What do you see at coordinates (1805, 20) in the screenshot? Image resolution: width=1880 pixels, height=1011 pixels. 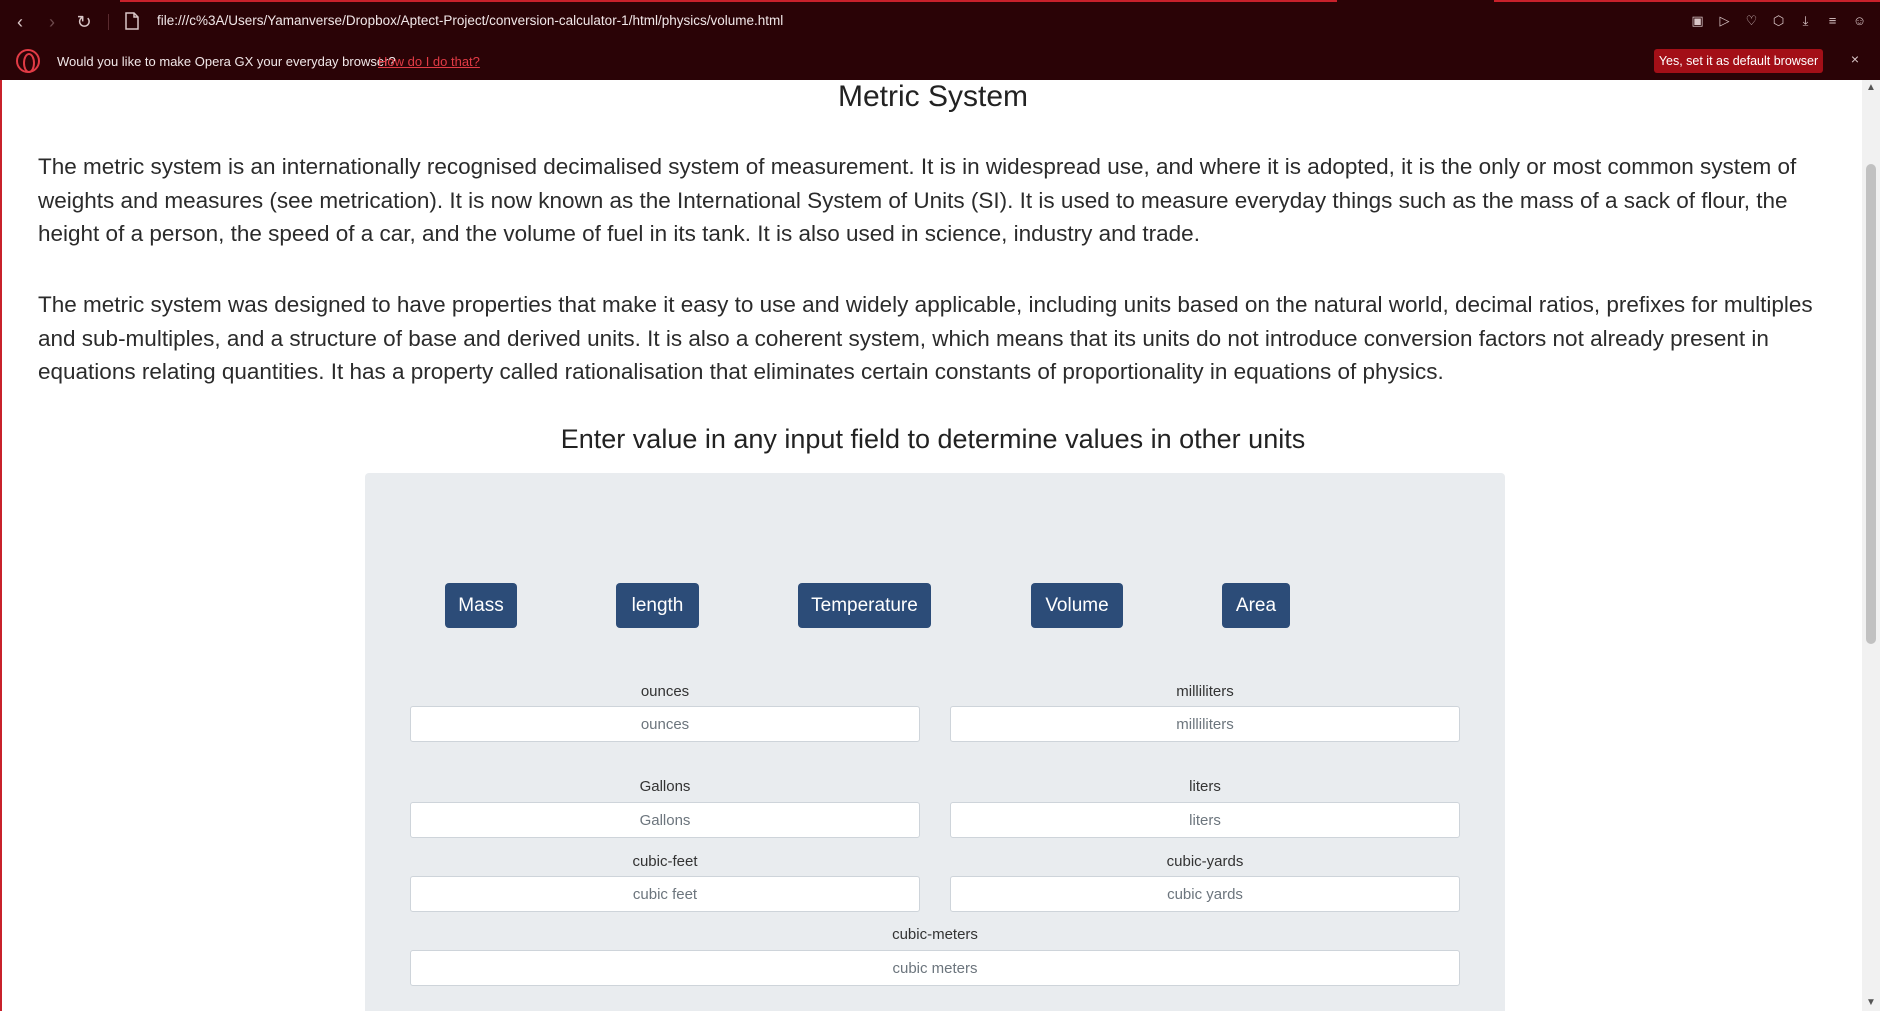 I see `download-icon: ⤓` at bounding box center [1805, 20].